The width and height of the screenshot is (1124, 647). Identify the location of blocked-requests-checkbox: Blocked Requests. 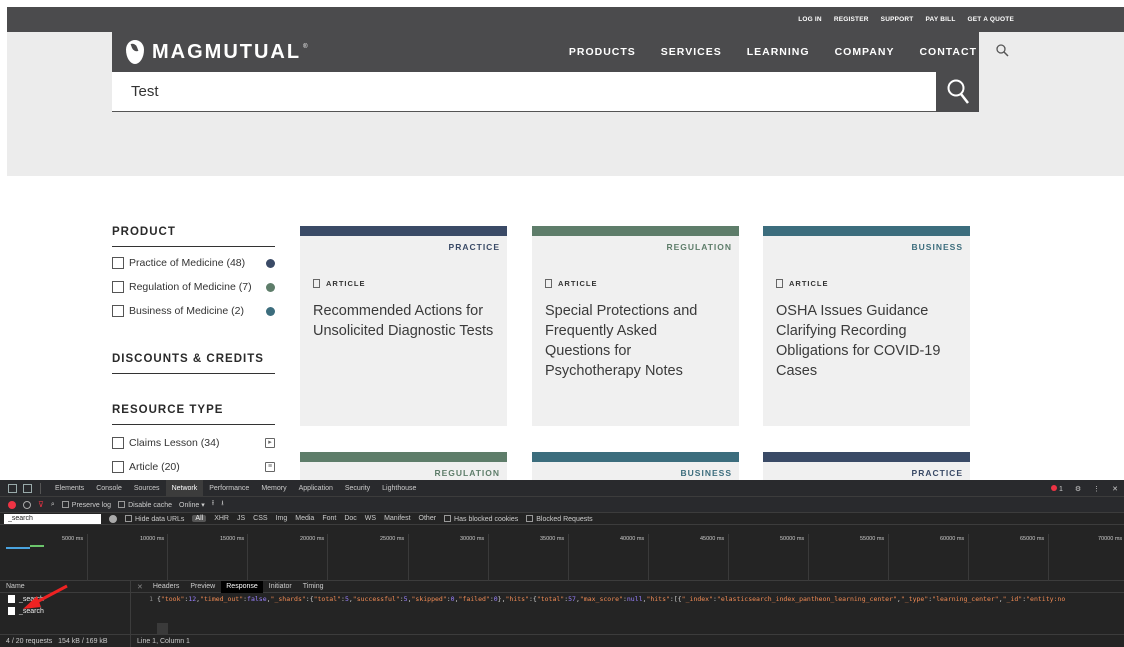
(559, 518).